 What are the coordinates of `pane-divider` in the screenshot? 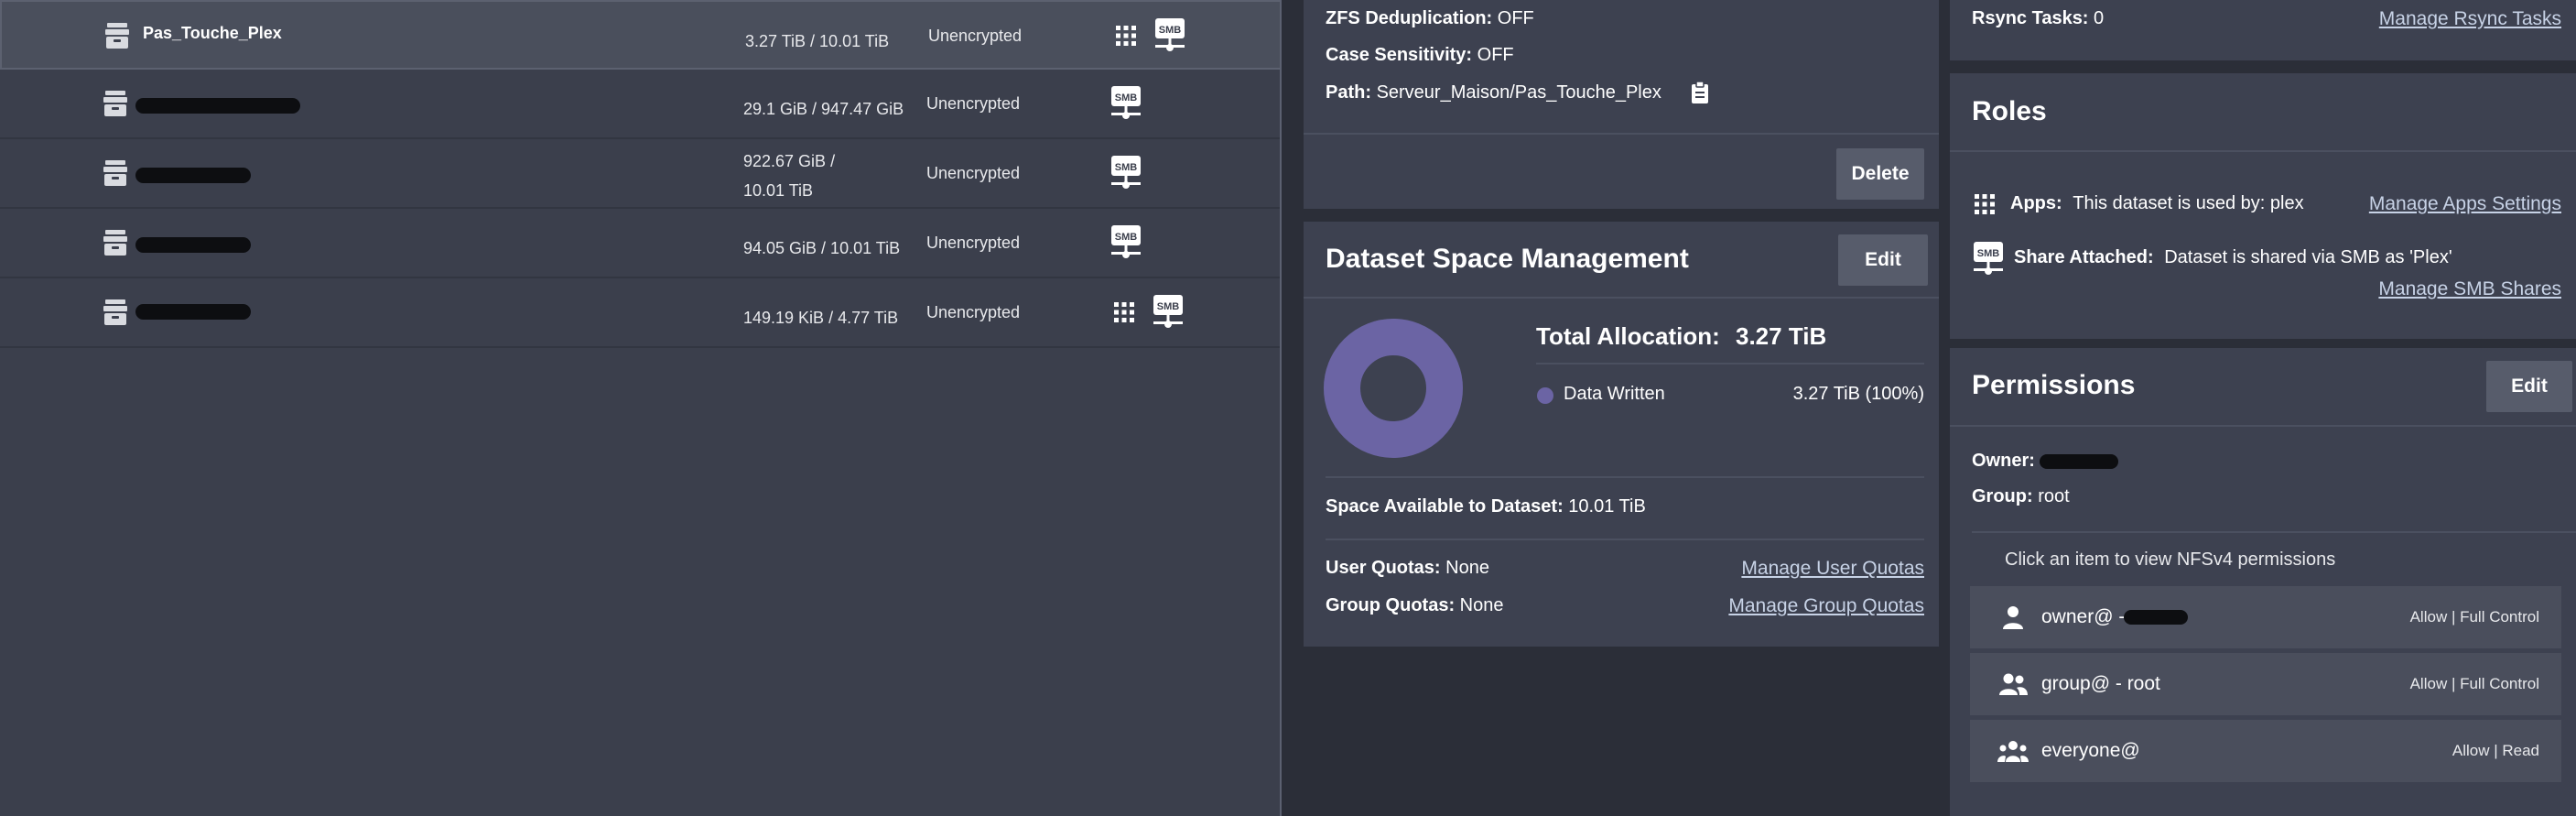 It's located at (1281, 408).